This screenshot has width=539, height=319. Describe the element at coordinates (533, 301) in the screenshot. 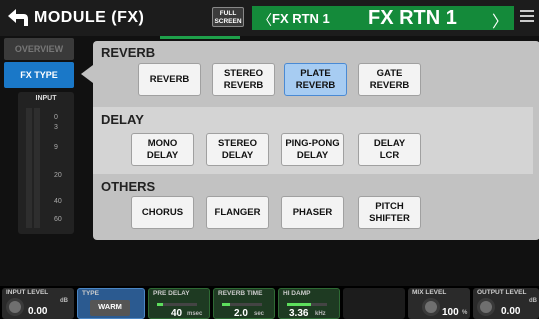

I see `output-level-unit: dB` at that location.